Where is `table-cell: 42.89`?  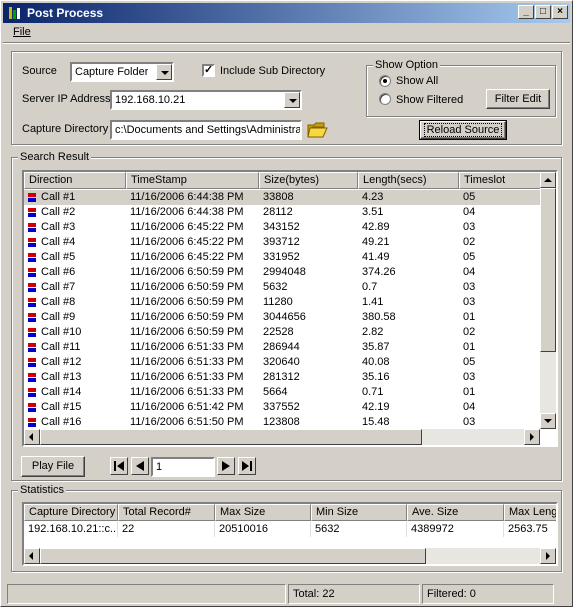 table-cell: 42.89 is located at coordinates (408, 227).